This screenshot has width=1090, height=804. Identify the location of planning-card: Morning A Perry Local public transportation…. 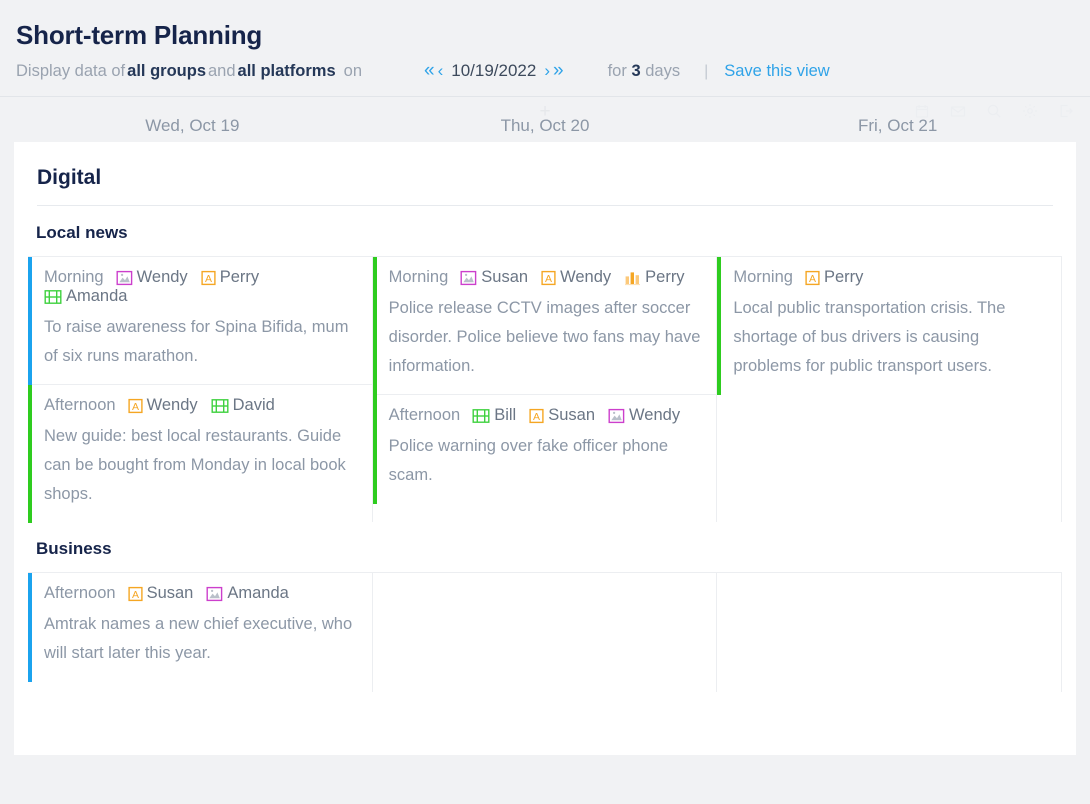
(889, 326).